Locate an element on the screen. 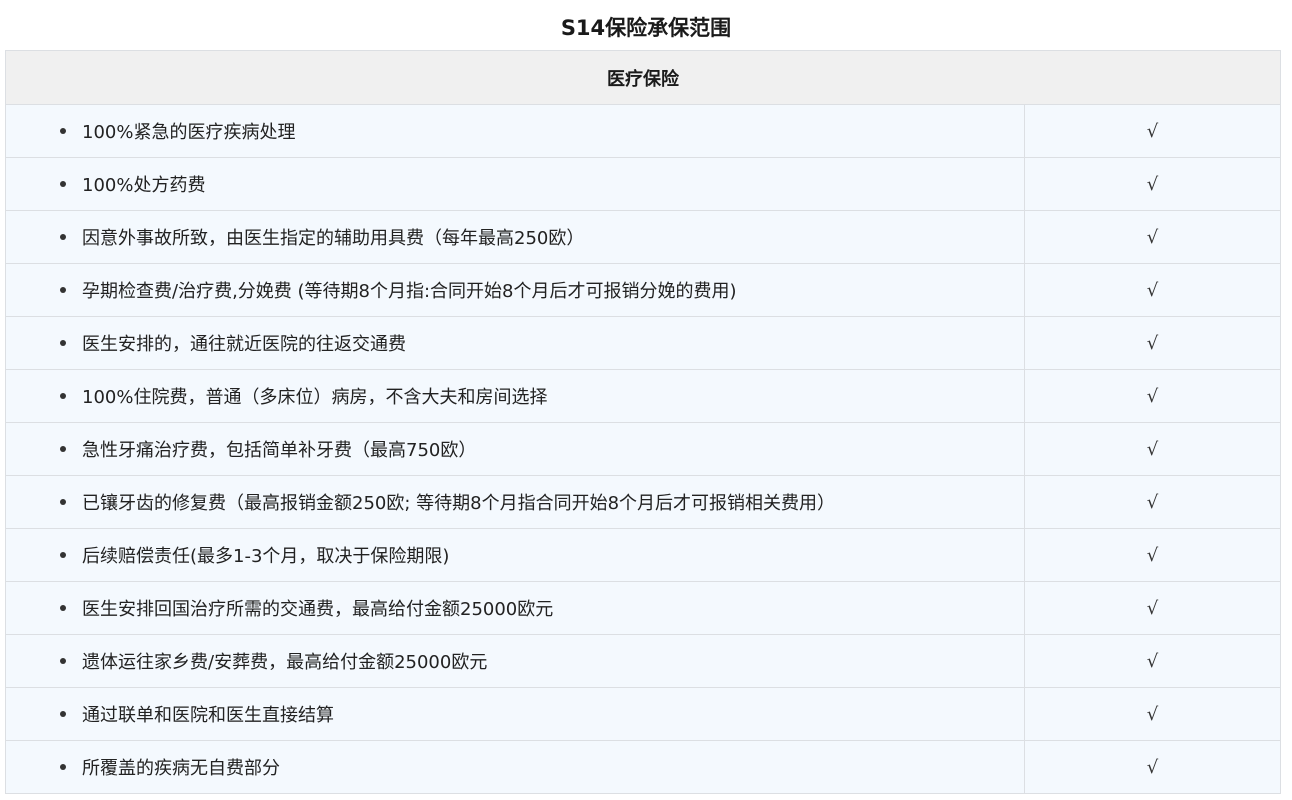  coverage-item-text: 100%处方药费 is located at coordinates (144, 185).